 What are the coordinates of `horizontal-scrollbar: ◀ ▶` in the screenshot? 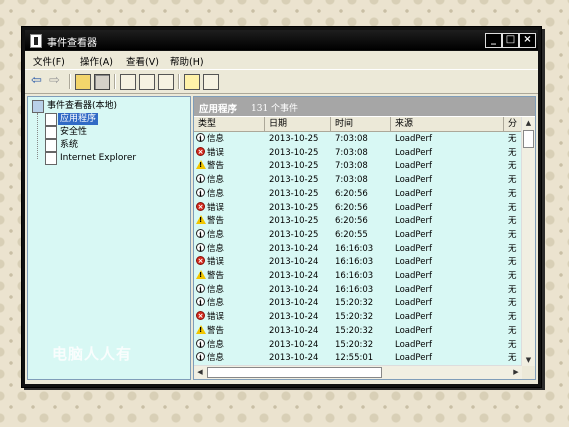 It's located at (358, 372).